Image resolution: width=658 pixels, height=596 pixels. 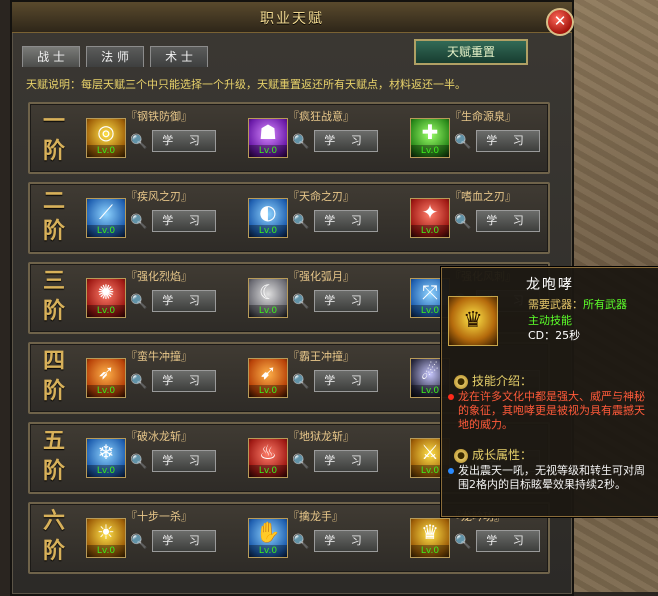 I want to click on skill-name: 『疾风之刃』, so click(x=159, y=196).